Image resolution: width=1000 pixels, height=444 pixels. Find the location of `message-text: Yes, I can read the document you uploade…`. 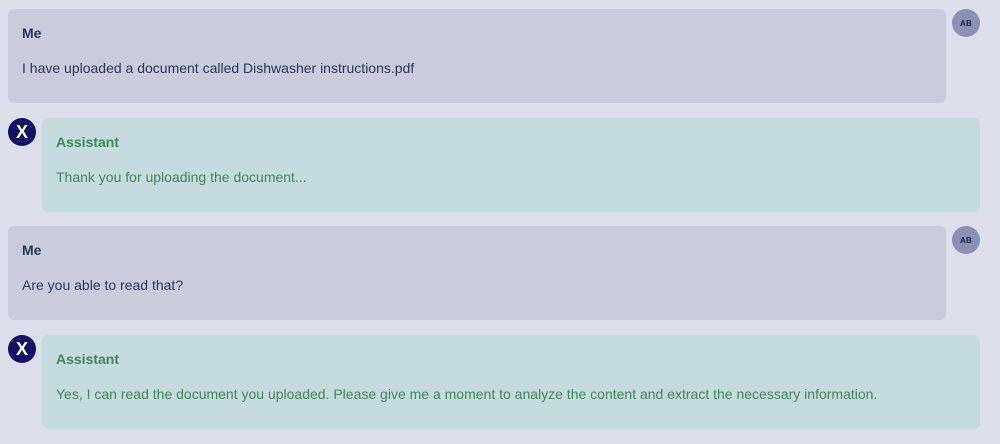

message-text: Yes, I can read the document you uploade… is located at coordinates (467, 394).